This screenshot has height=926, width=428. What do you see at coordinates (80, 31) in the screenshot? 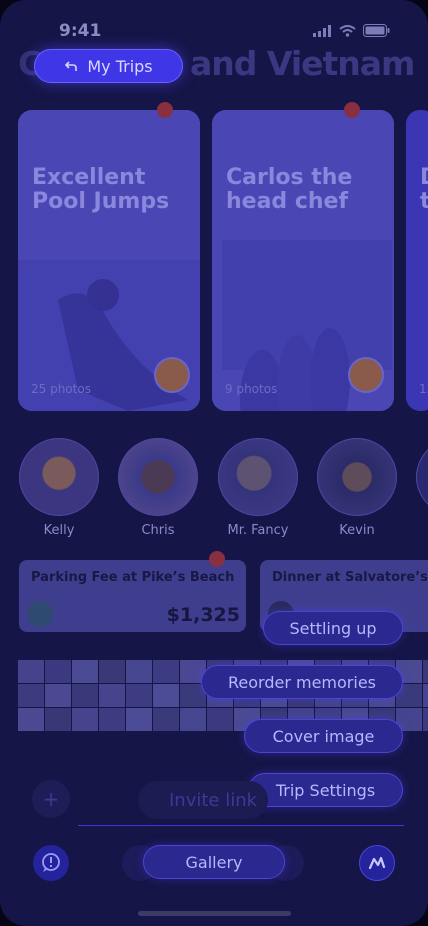
I see `status-time: 9:41` at bounding box center [80, 31].